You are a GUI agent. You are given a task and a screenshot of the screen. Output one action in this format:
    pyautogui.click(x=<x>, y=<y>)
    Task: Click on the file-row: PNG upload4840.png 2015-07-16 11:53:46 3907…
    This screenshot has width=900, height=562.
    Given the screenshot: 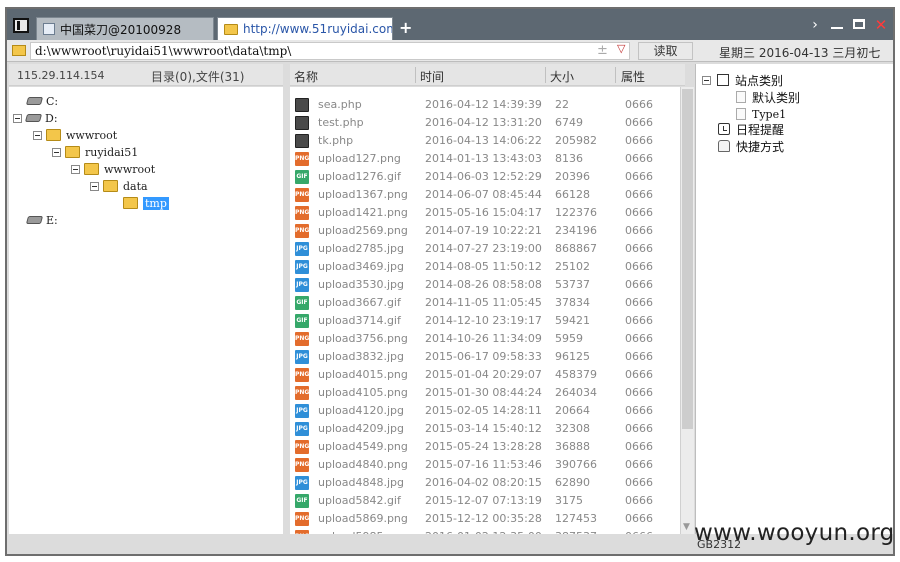 What is the action you would take?
    pyautogui.click(x=485, y=465)
    